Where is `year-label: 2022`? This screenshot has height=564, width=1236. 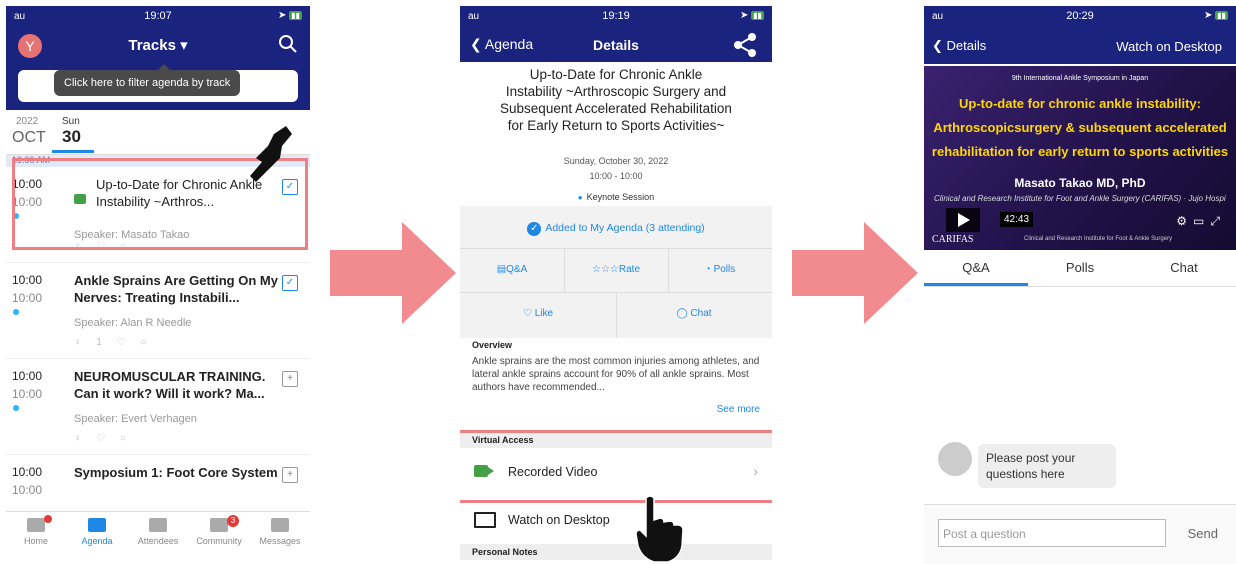 year-label: 2022 is located at coordinates (27, 121).